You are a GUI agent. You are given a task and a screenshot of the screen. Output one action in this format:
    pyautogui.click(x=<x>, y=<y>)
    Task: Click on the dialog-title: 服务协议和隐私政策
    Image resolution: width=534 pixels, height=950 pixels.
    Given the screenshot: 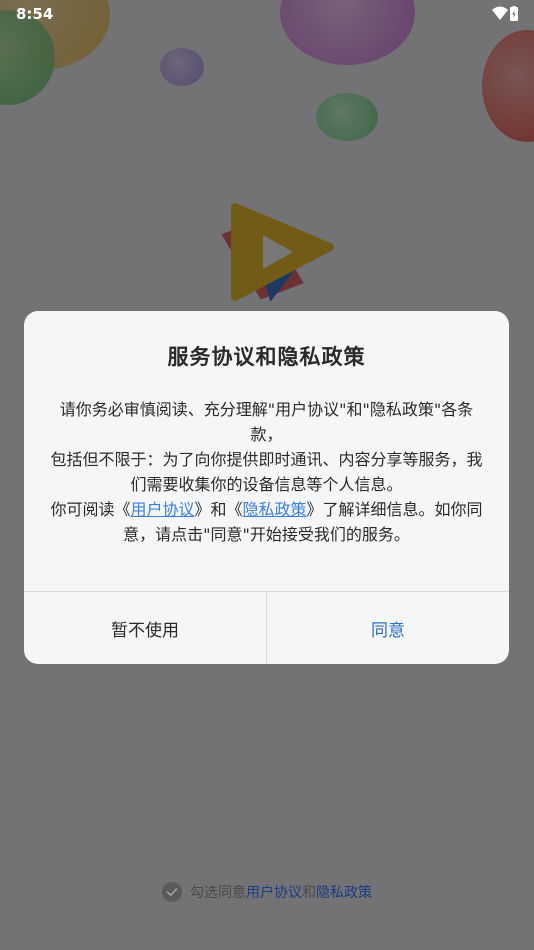 What is the action you would take?
    pyautogui.click(x=266, y=357)
    